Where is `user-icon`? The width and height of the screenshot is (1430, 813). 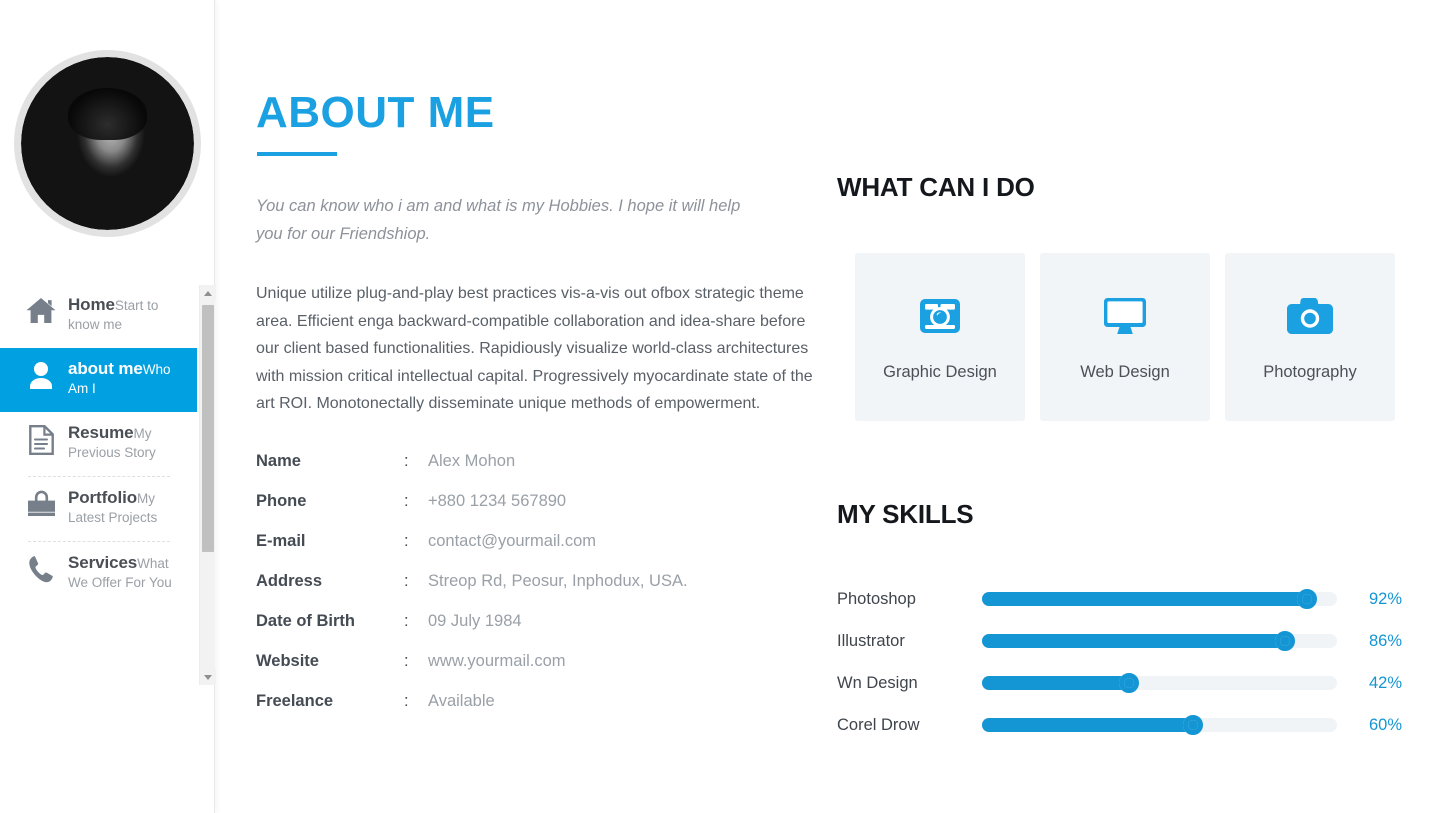
user-icon is located at coordinates (41, 373).